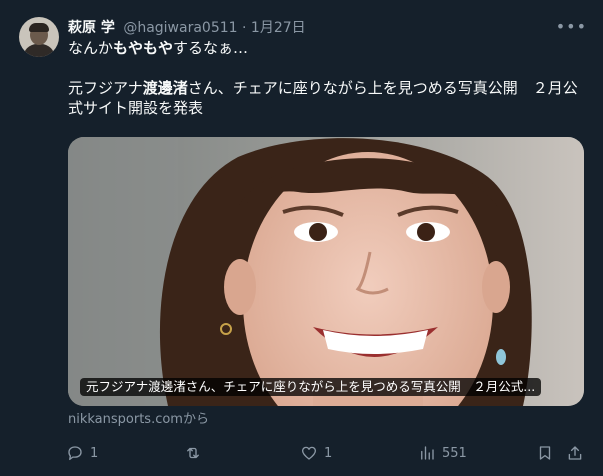 This screenshot has height=476, width=603. Describe the element at coordinates (105, 88) in the screenshot. I see `tweet-line-2-start: 元フジアナ` at that location.